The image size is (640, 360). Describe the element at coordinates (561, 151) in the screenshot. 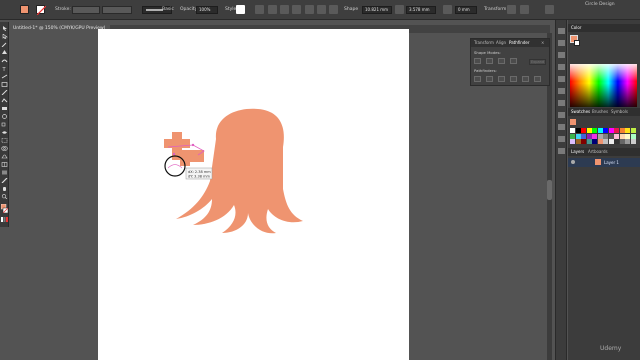

I see `character-panel-icon` at that location.